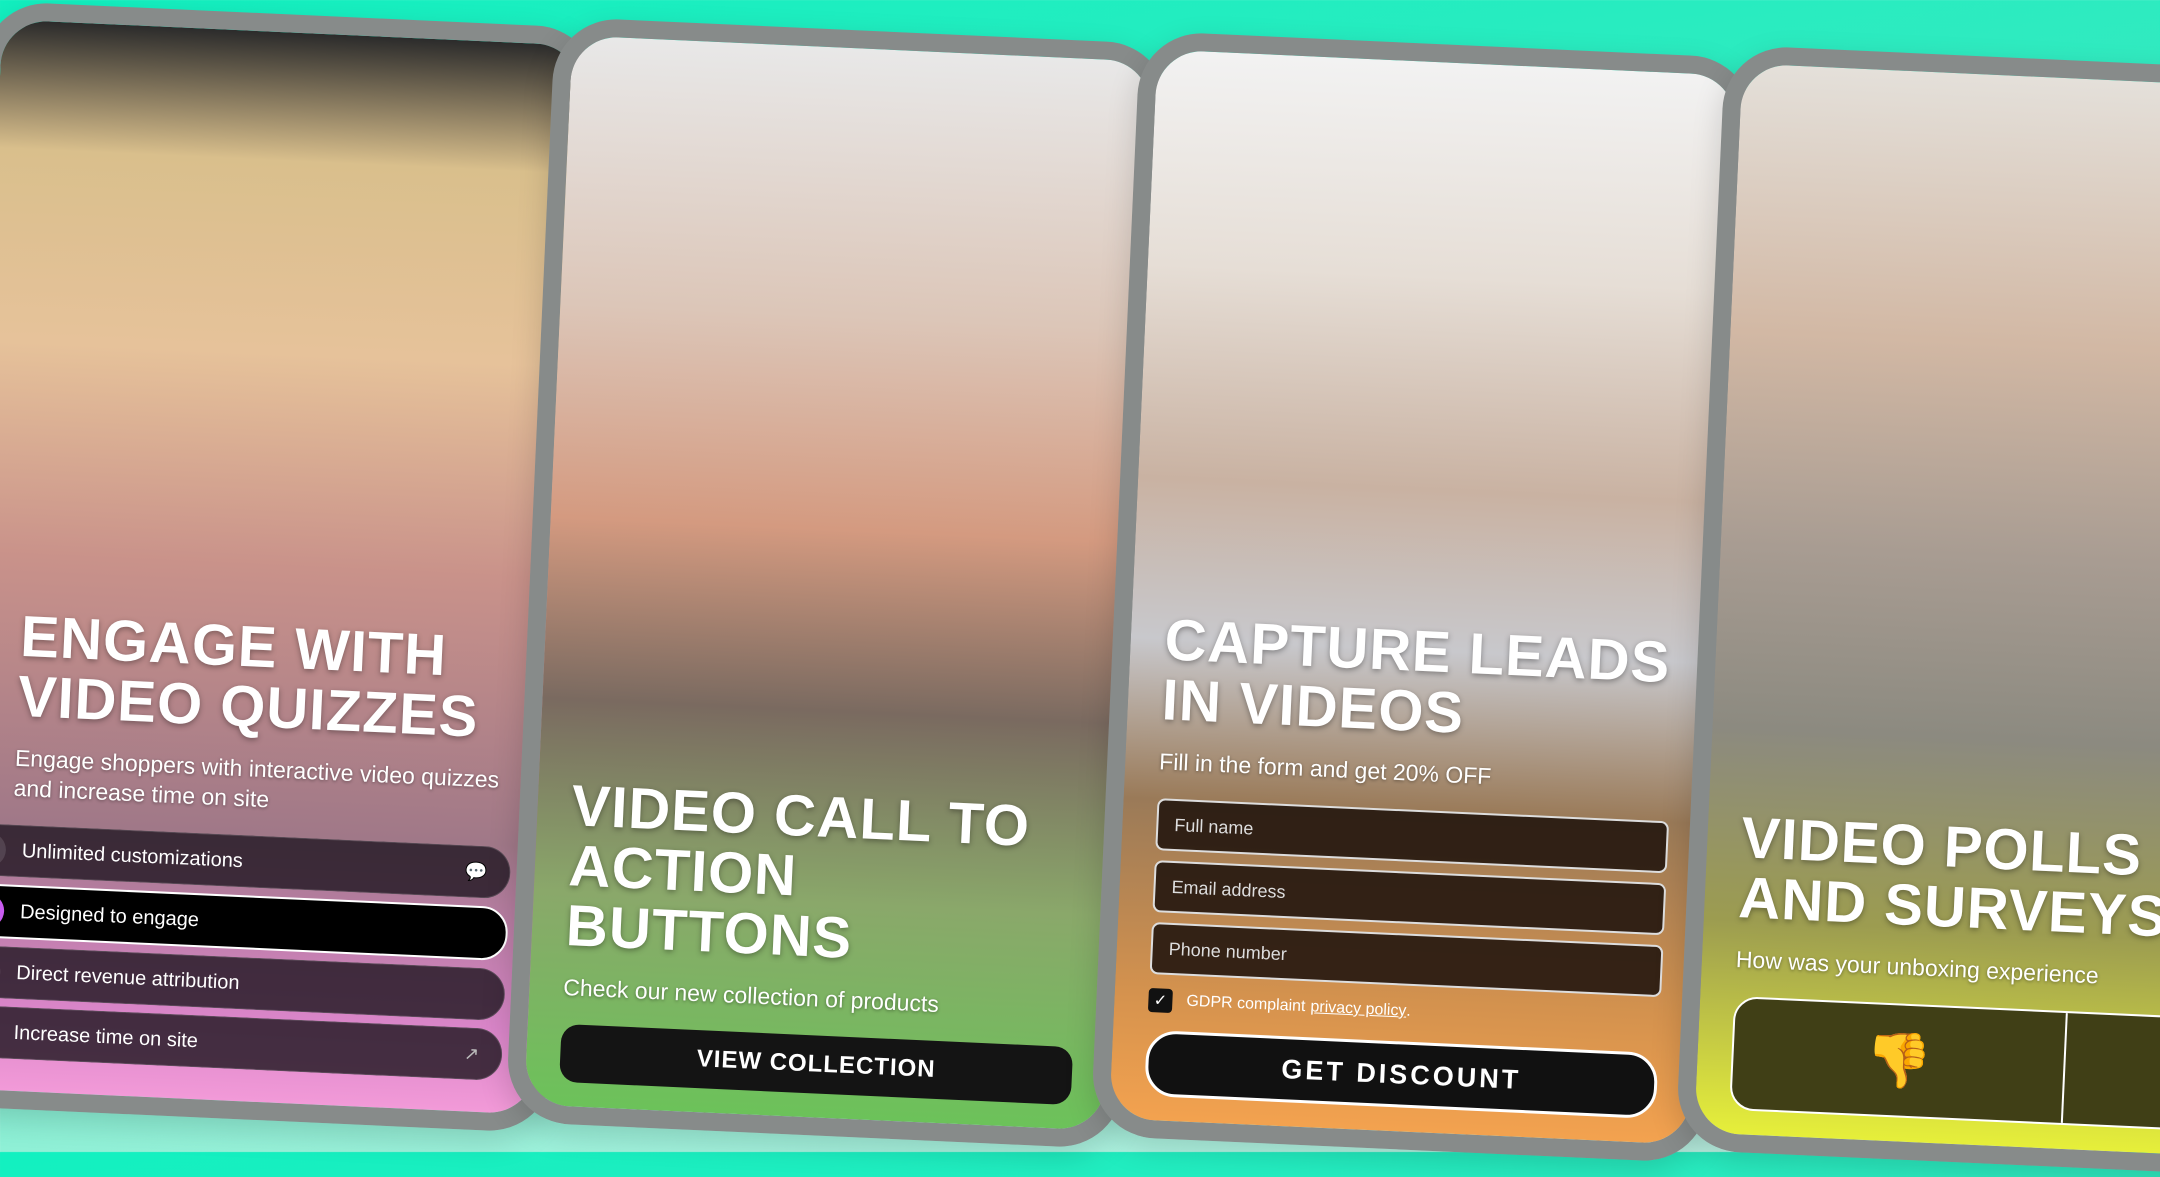 This screenshot has width=2160, height=1177. What do you see at coordinates (1412, 836) in the screenshot?
I see `full-name-field: Full name` at bounding box center [1412, 836].